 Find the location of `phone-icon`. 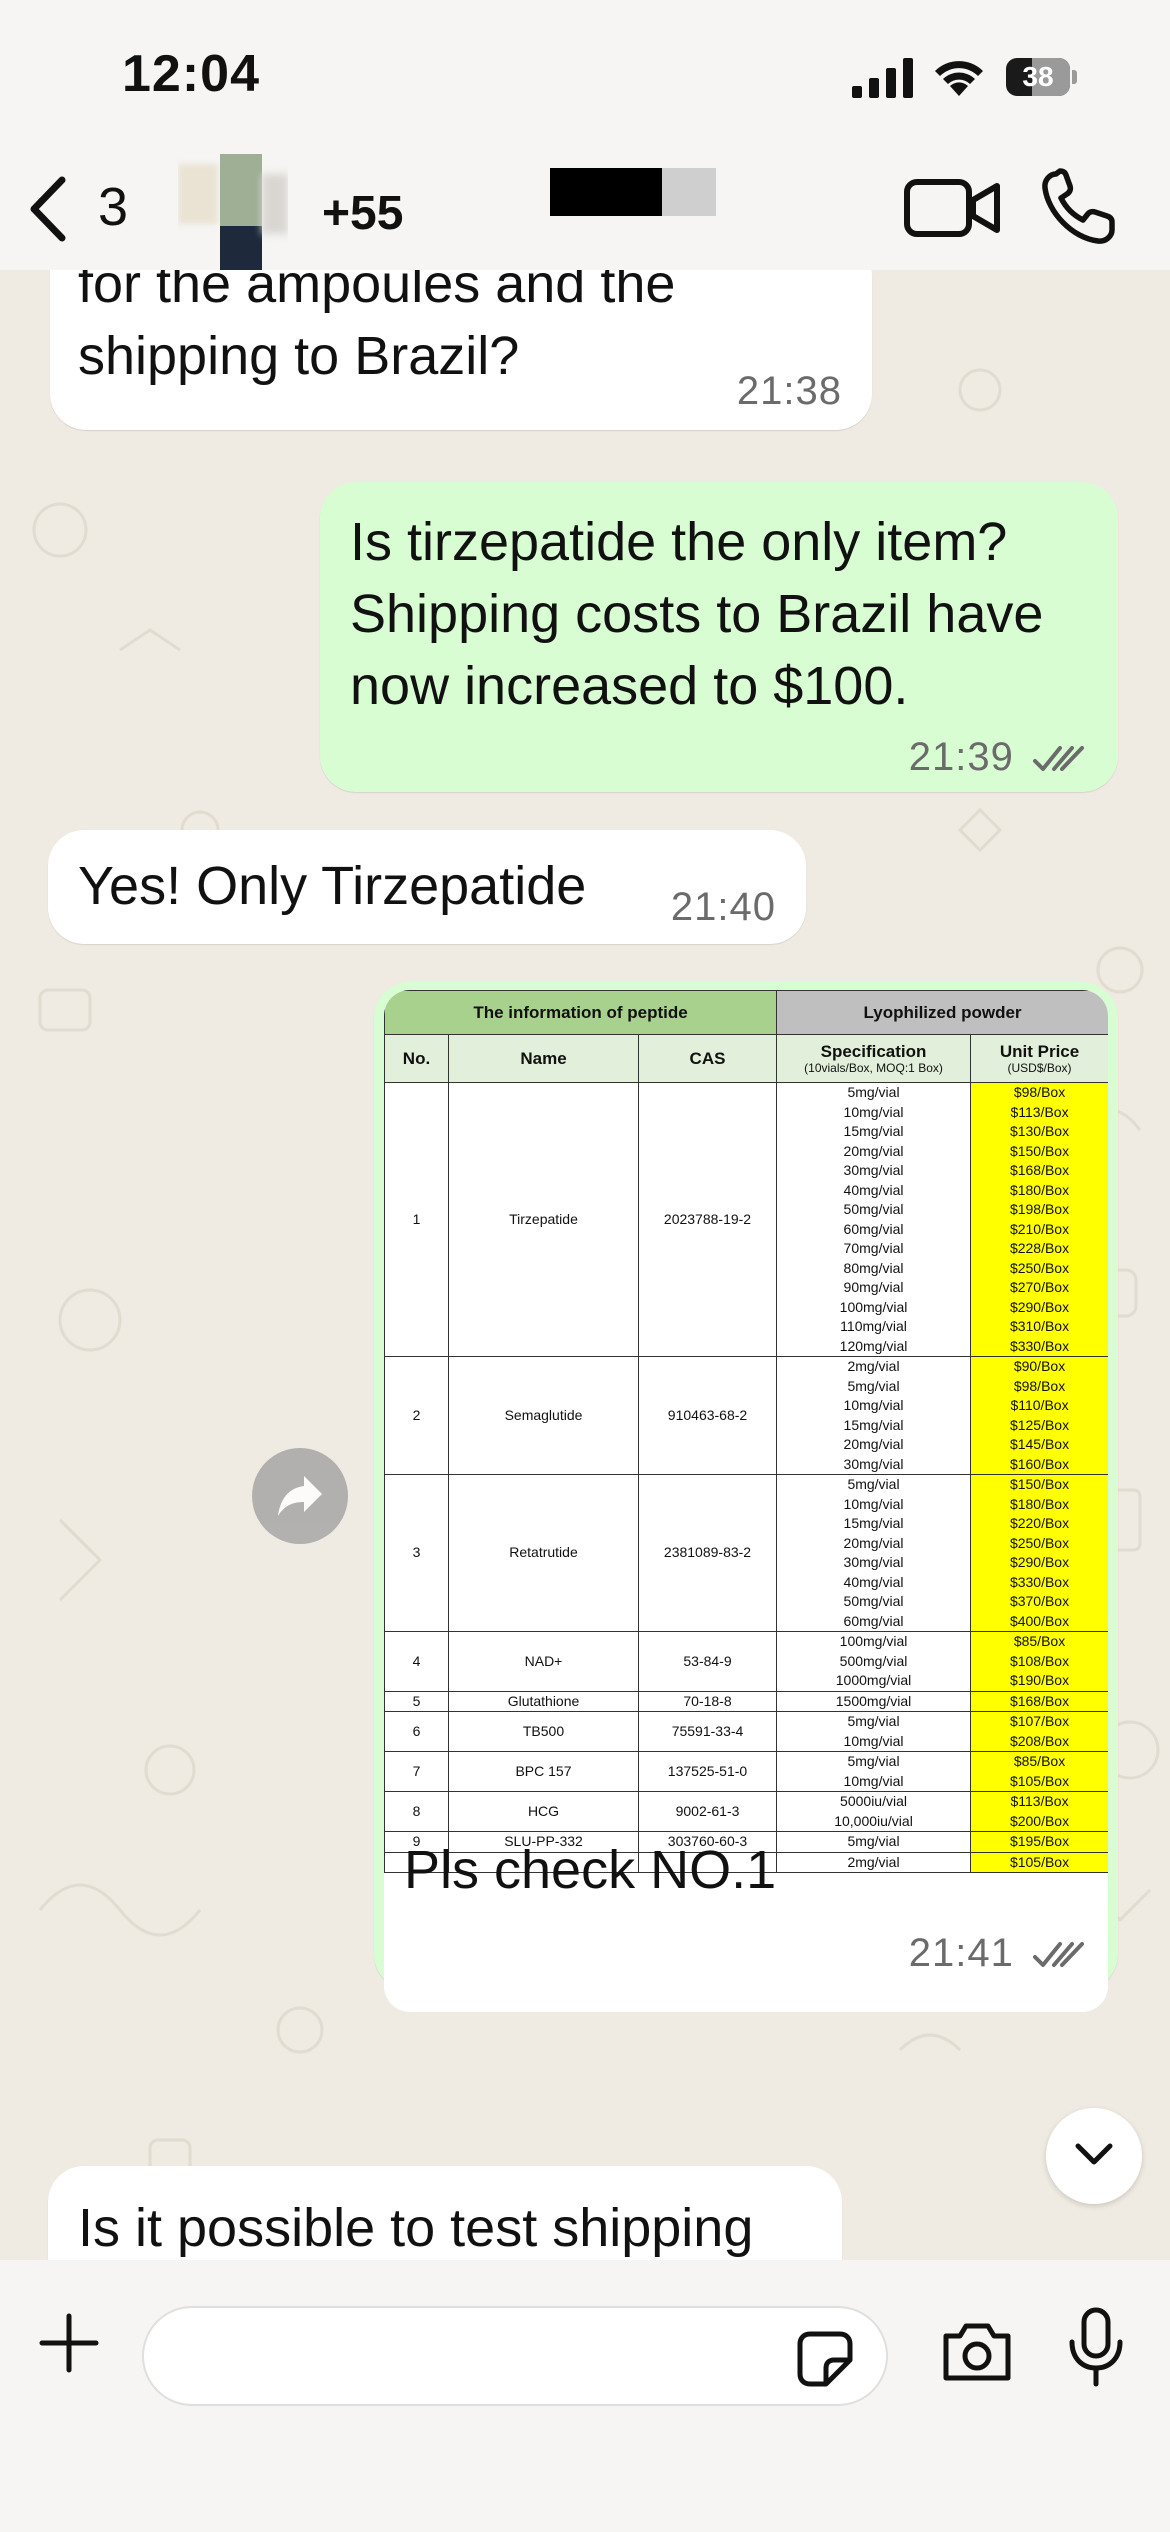

phone-icon is located at coordinates (1078, 207).